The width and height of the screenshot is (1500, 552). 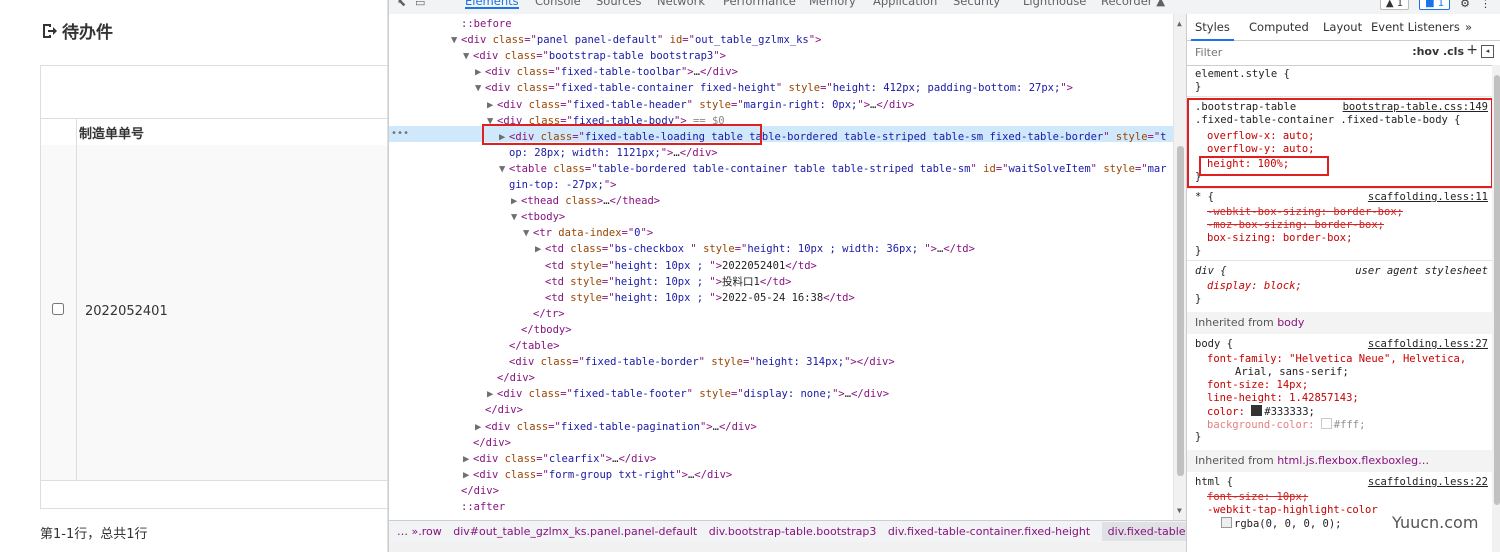 What do you see at coordinates (559, 459) in the screenshot?
I see `dom-tree-node: ▶ <div class="clearfix">…</div>` at bounding box center [559, 459].